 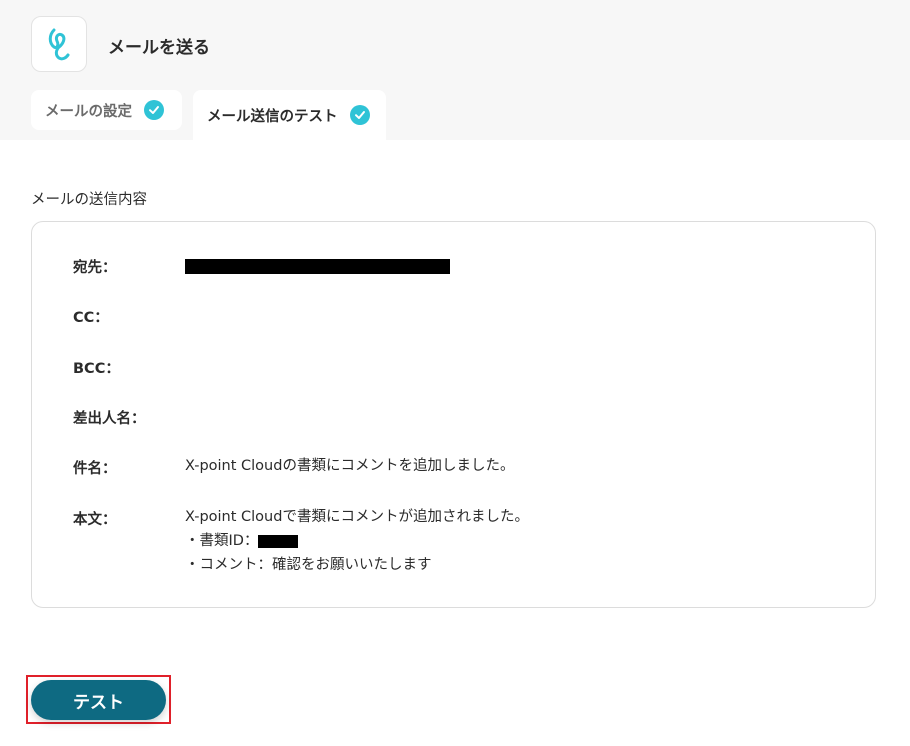 I want to click on page-title: メールを送る, so click(x=159, y=48).